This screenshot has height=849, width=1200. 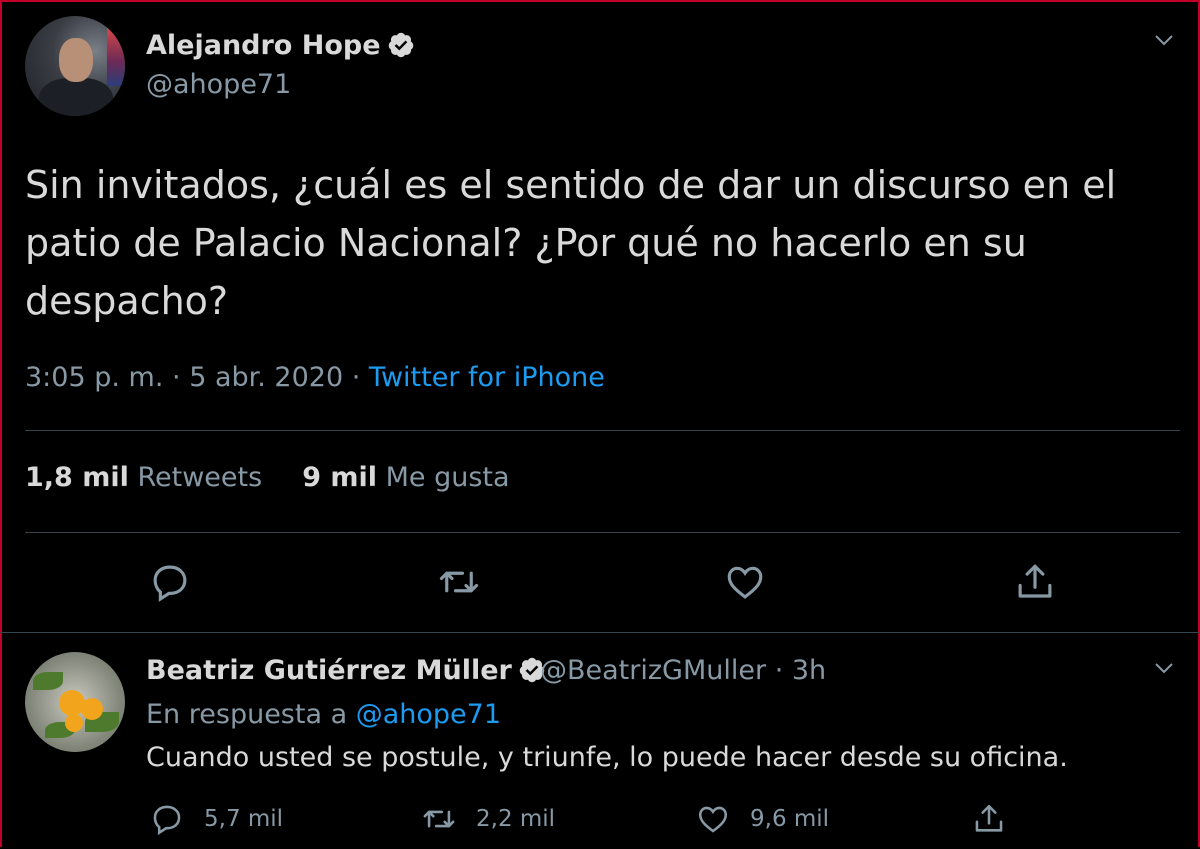 What do you see at coordinates (516, 819) in the screenshot?
I see `reply-retweets-count: 2,2 mil` at bounding box center [516, 819].